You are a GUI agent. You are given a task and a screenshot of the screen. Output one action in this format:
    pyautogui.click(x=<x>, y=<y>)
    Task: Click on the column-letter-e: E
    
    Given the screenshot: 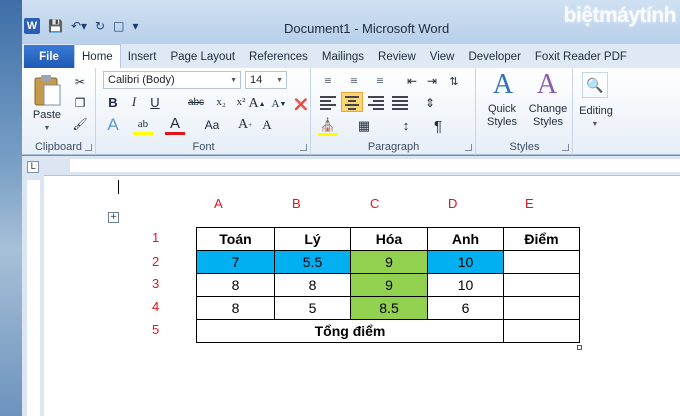 What is the action you would take?
    pyautogui.click(x=529, y=203)
    